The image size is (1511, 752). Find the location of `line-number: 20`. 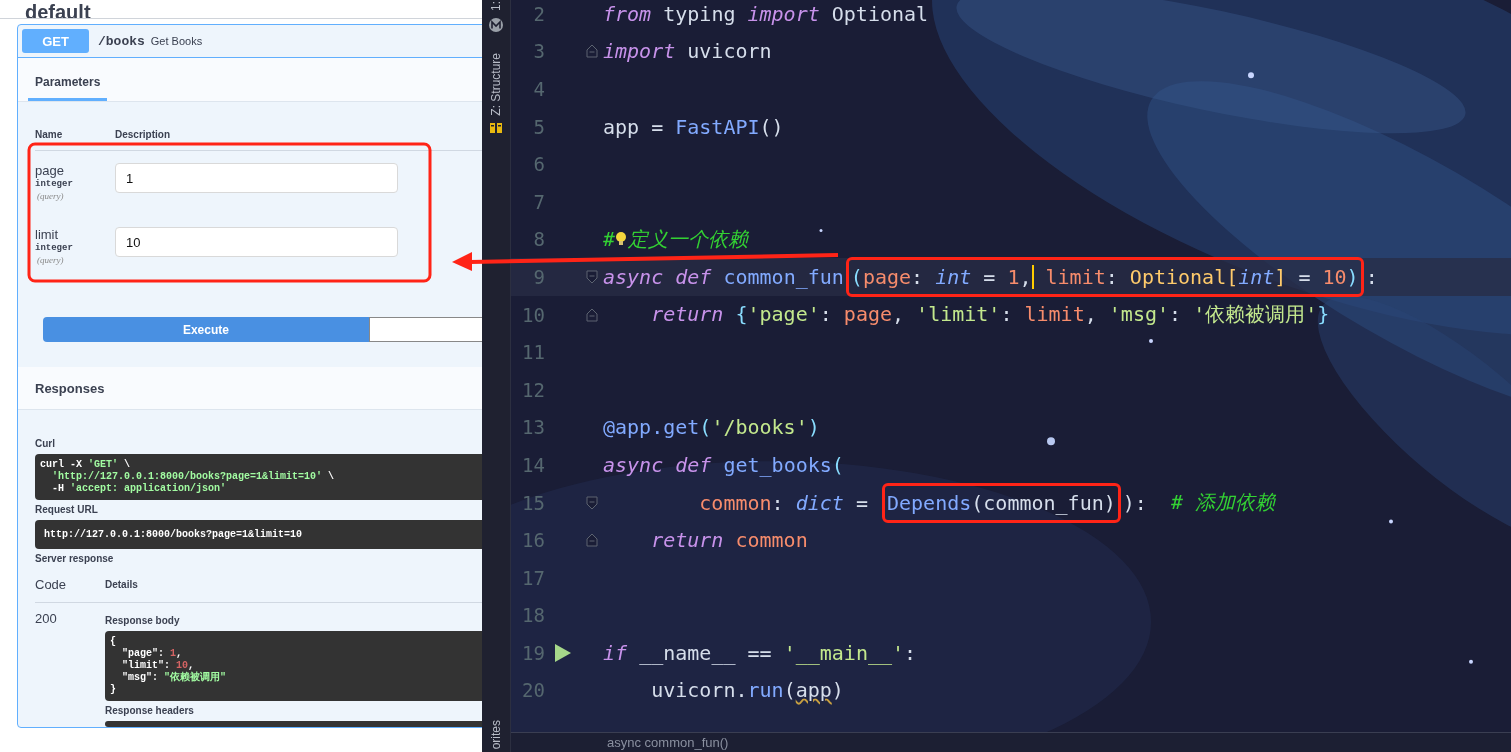

line-number: 20 is located at coordinates (533, 690).